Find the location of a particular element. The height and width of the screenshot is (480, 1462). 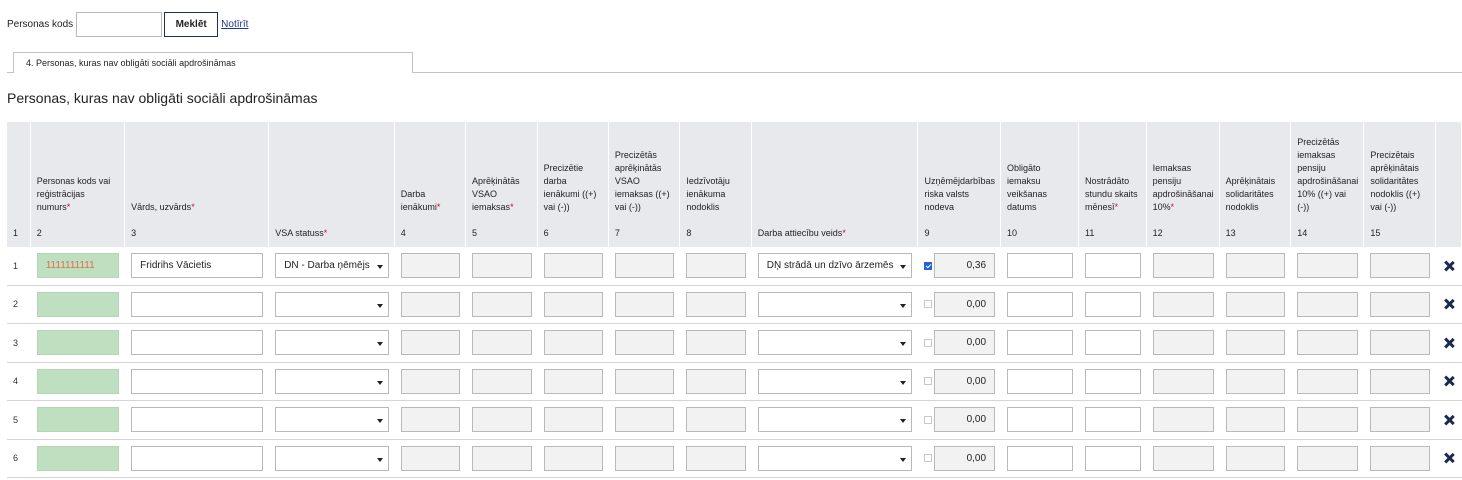

risk-duty-value: 0,36 is located at coordinates (965, 266).